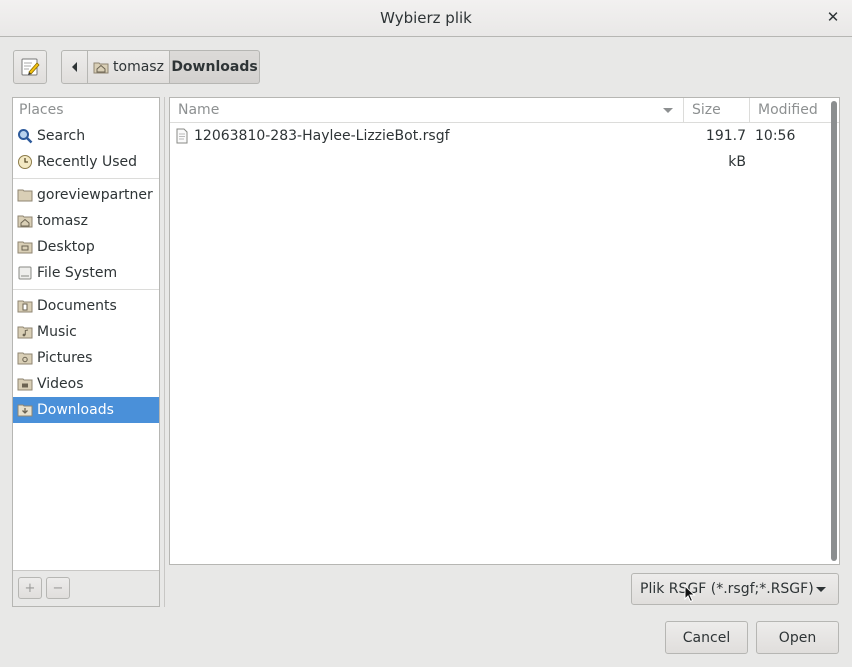 The image size is (852, 667). I want to click on pictures-folder-icon, so click(25, 358).